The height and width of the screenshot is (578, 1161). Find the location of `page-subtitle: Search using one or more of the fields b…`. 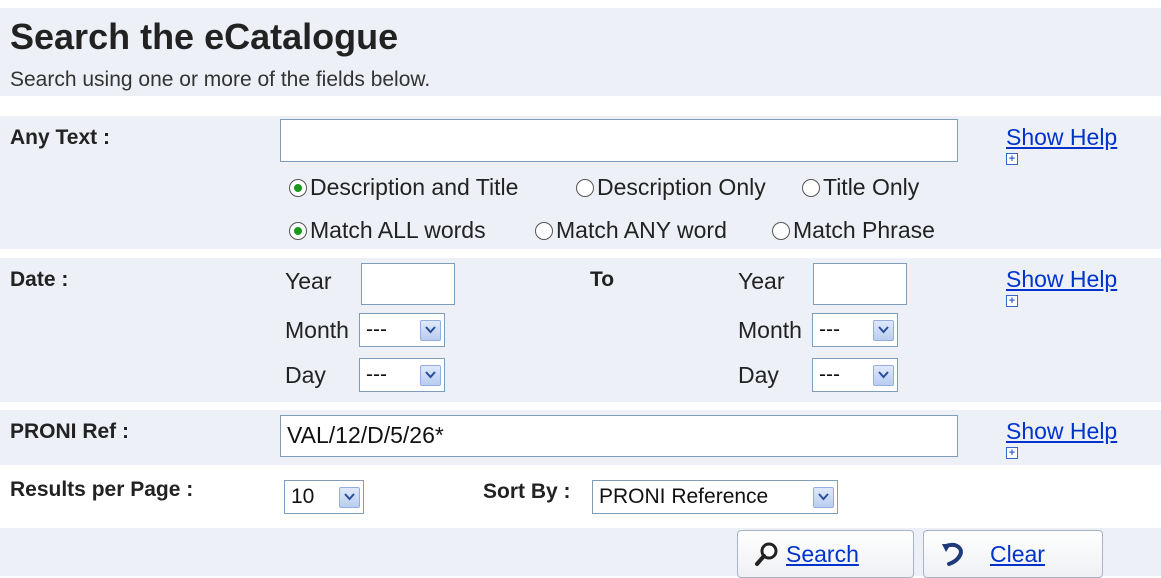

page-subtitle: Search using one or more of the fields b… is located at coordinates (220, 79).